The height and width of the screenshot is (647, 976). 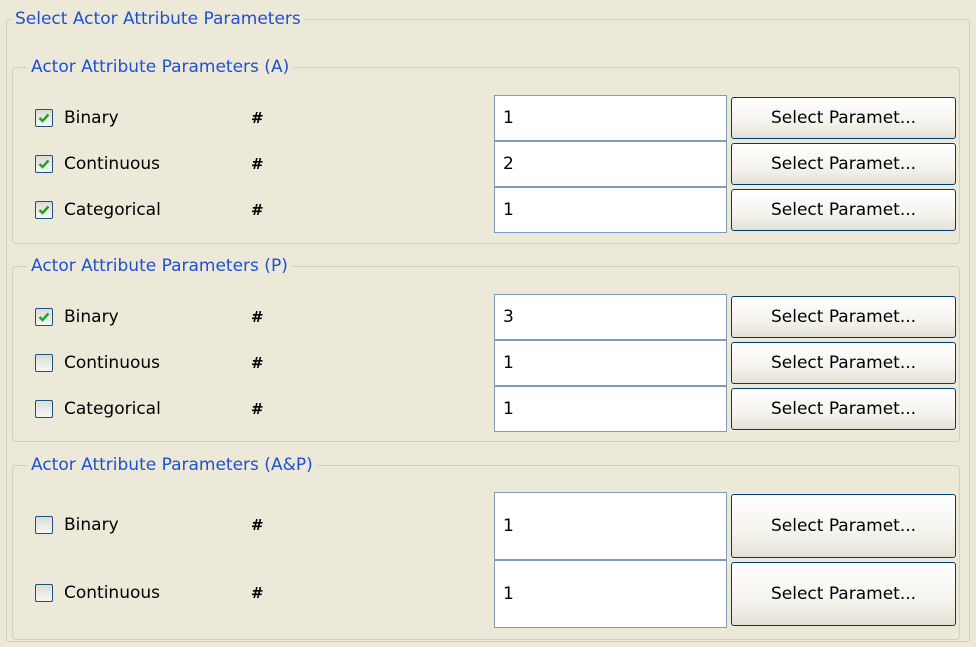 What do you see at coordinates (160, 67) in the screenshot?
I see `group-a-title: Actor Attribute Parameters (A)` at bounding box center [160, 67].